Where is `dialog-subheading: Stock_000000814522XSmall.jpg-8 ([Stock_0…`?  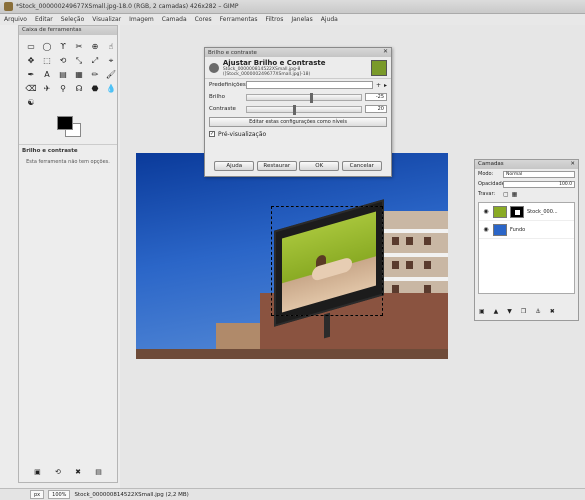 dialog-subheading: Stock_000000814522XSmall.jpg-8 ([Stock_0… is located at coordinates (266, 71).